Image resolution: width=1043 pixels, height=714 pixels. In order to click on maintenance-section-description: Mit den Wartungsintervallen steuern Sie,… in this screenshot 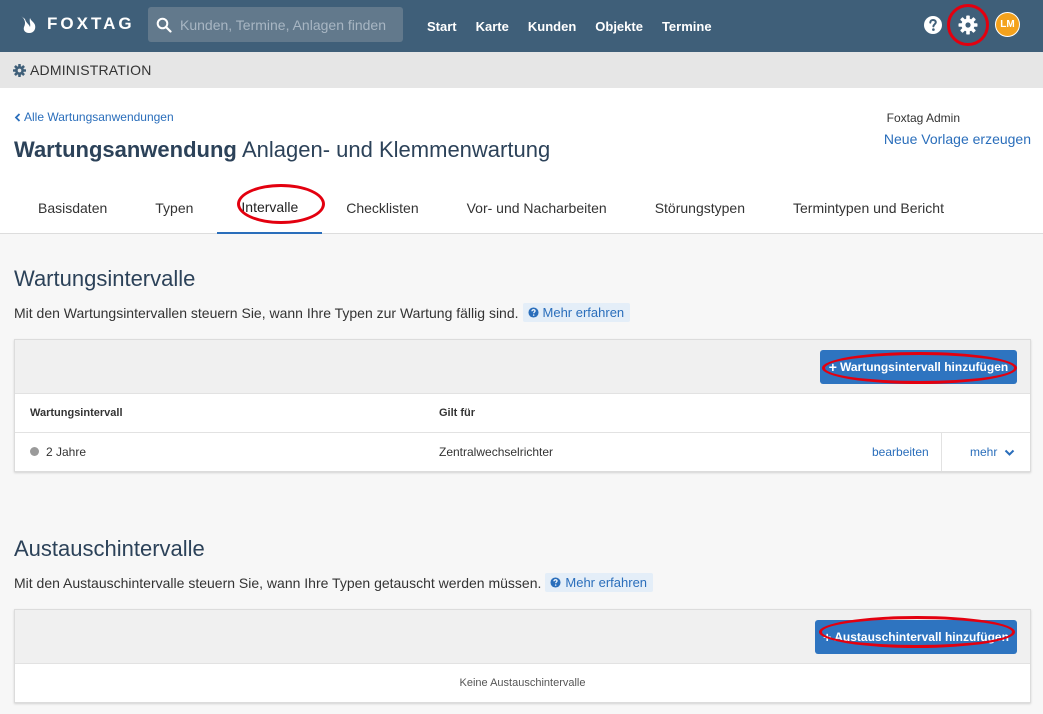, I will do `click(322, 312)`.